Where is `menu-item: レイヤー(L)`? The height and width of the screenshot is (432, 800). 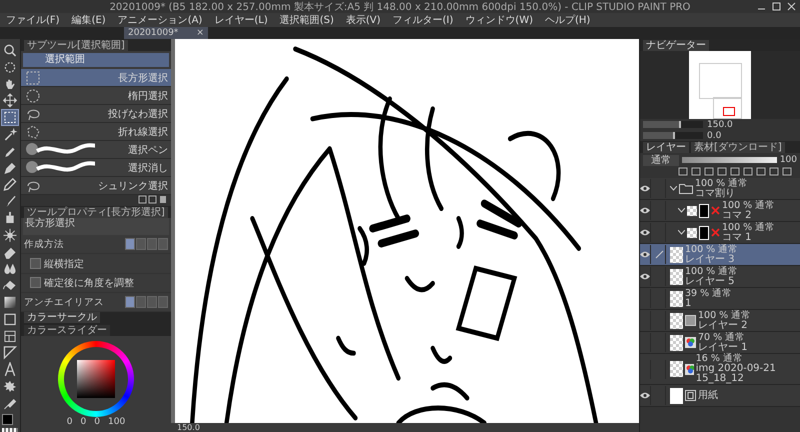 menu-item: レイヤー(L) is located at coordinates (241, 20).